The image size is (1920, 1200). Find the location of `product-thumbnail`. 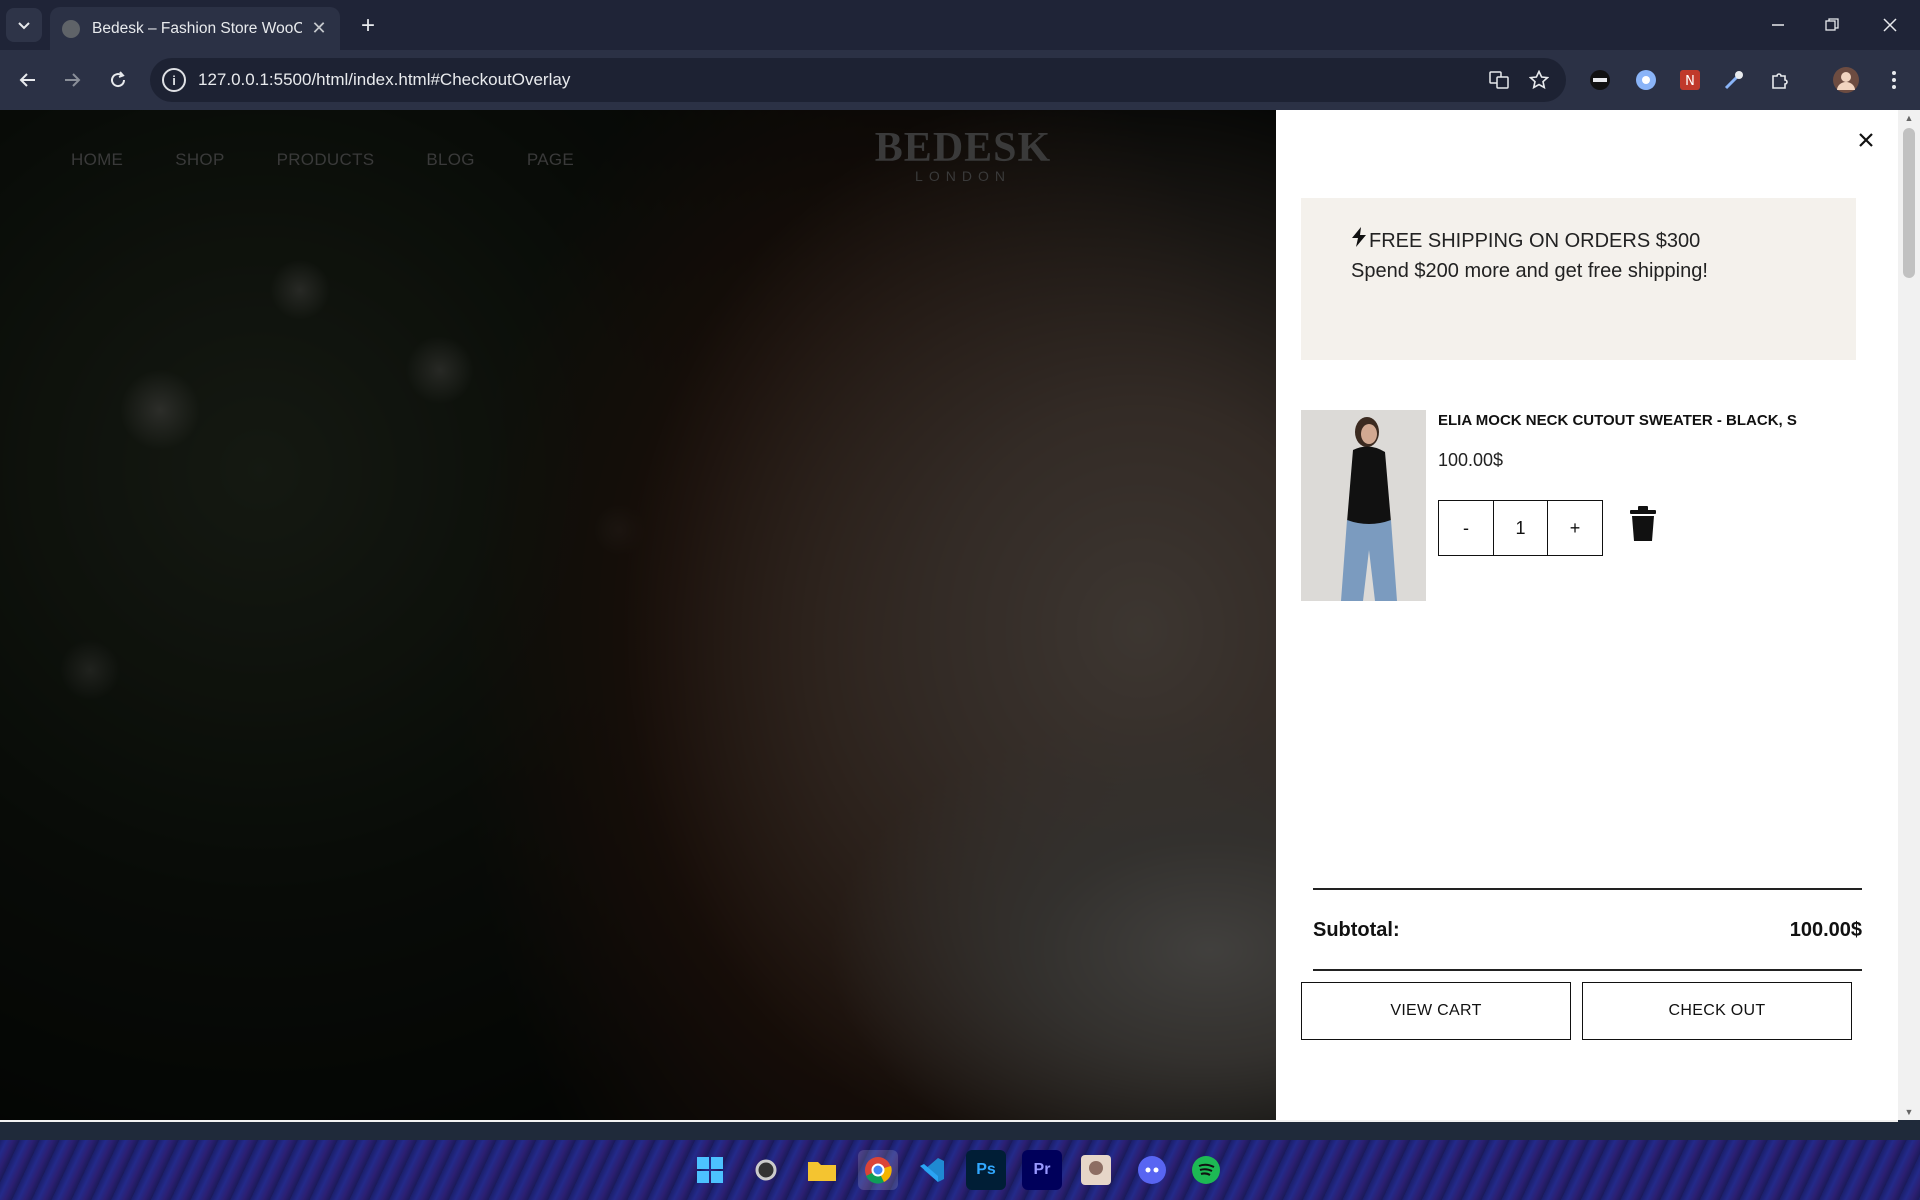

product-thumbnail is located at coordinates (1363, 505).